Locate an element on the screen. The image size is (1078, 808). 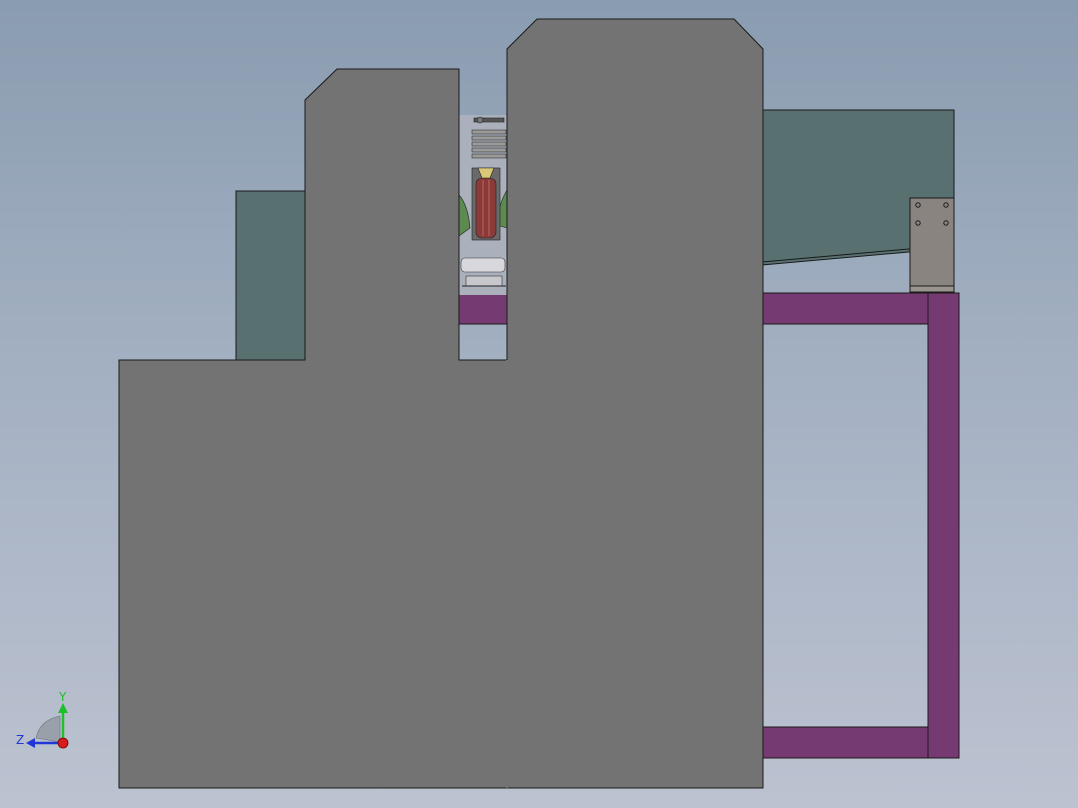
frame-vertical-leg is located at coordinates (943, 525).